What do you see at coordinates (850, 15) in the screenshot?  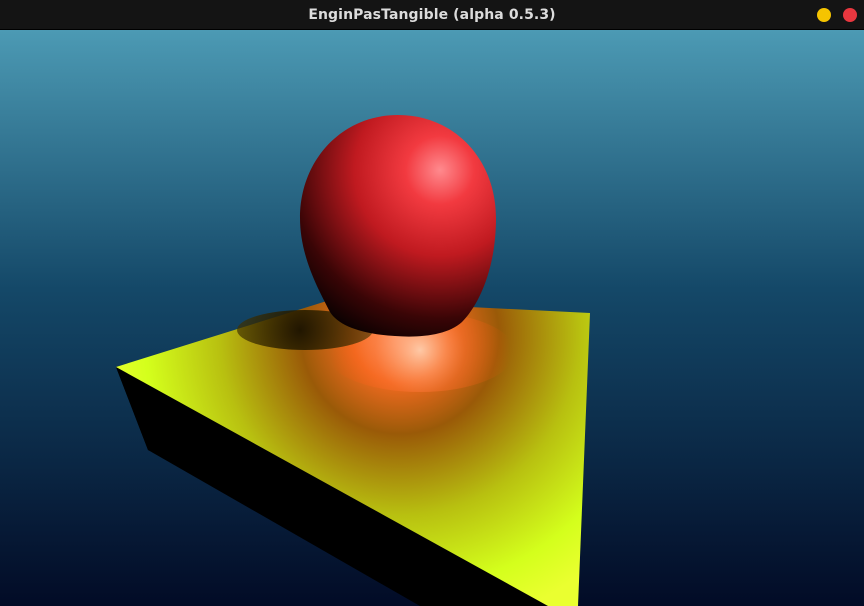 I see `close-button` at bounding box center [850, 15].